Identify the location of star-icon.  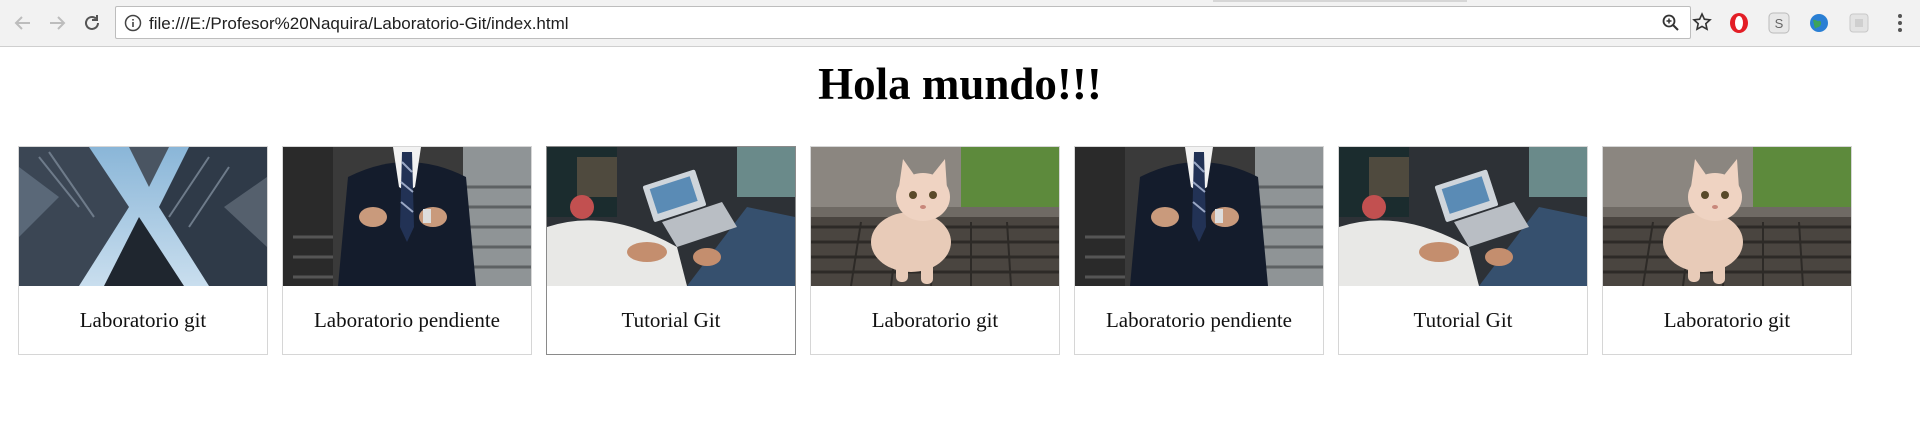
(1702, 22).